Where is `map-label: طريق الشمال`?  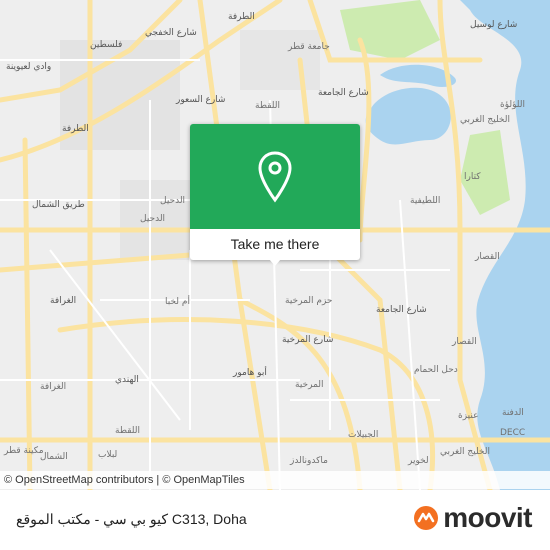
map-label: طريق الشمال is located at coordinates (58, 205).